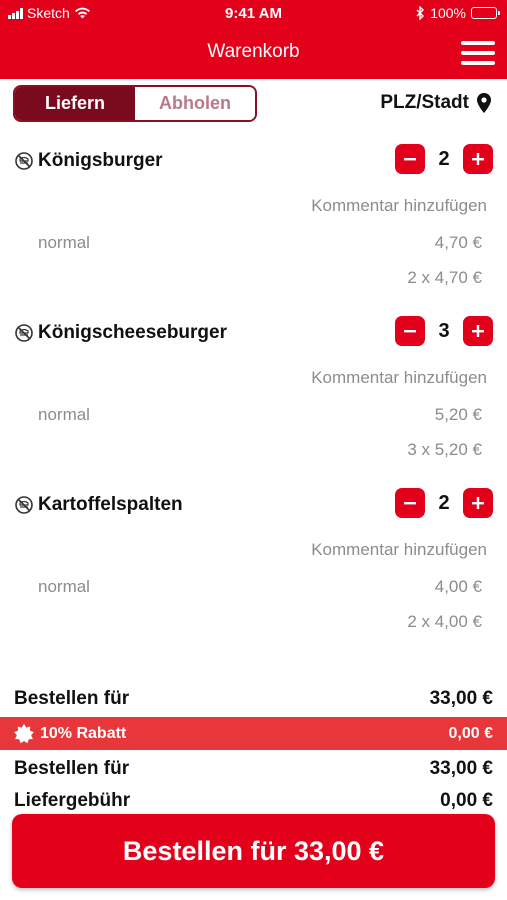  I want to click on subtotal-value: 33,00 €, so click(461, 698).